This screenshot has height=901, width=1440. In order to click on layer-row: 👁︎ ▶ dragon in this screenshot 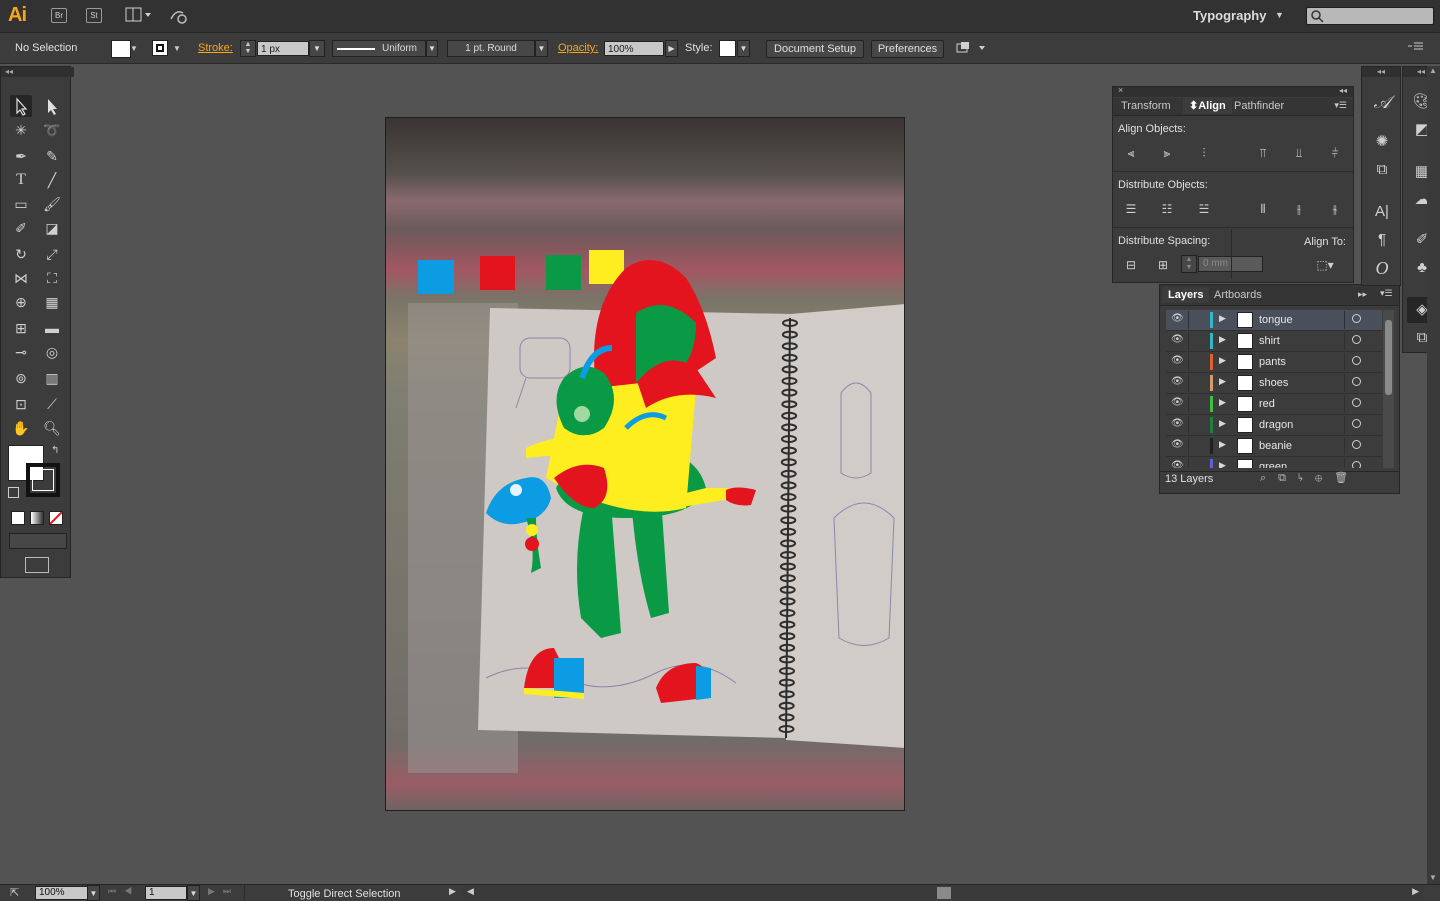, I will do `click(1274, 425)`.